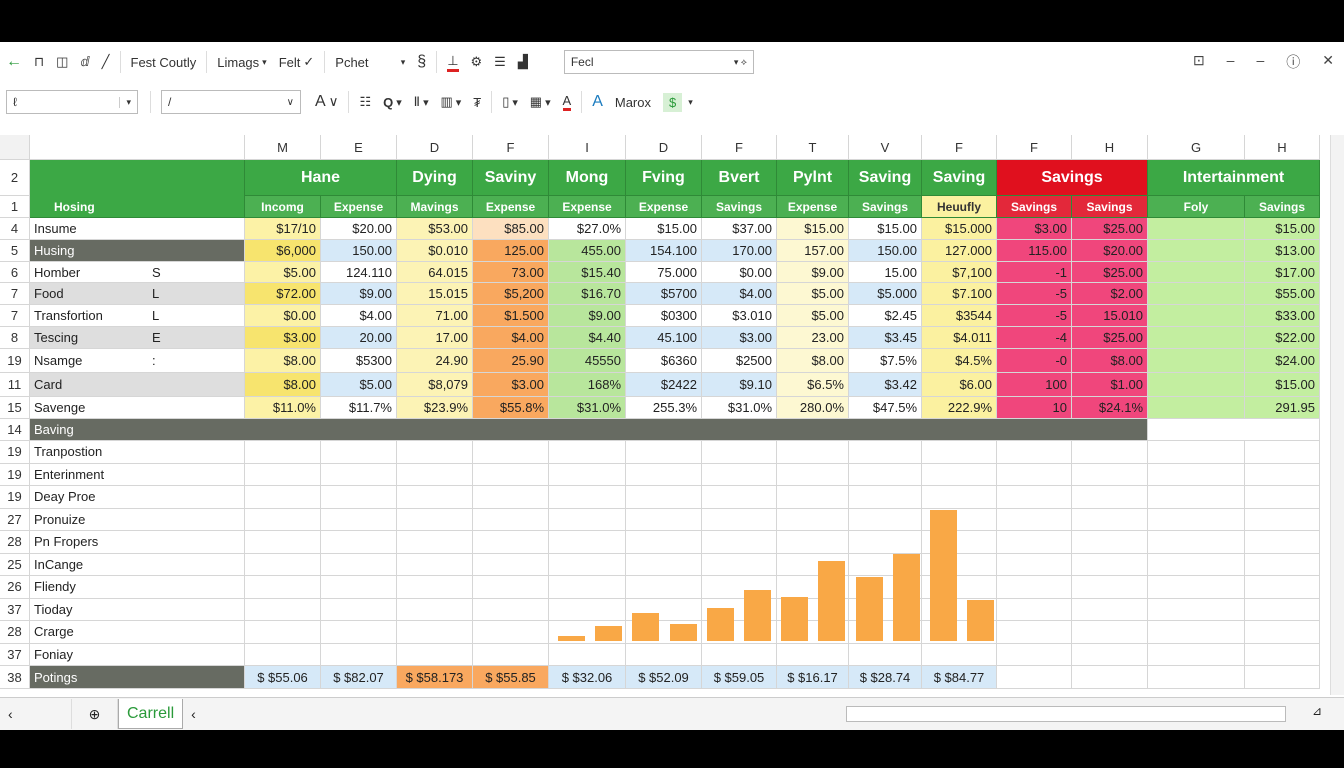 The image size is (1344, 768). Describe the element at coordinates (959, 316) in the screenshot. I see `data-cell: $3544` at that location.